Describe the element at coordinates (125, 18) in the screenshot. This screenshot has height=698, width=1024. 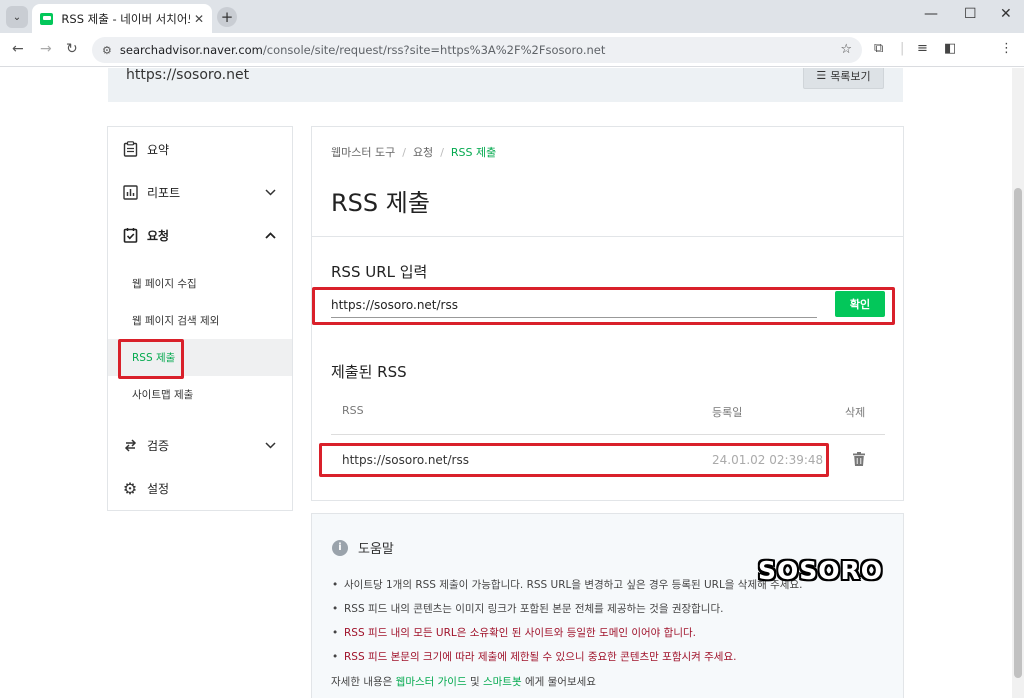
I see `tab-title: RSS 제출 - 네이버 서치어드바이저` at that location.